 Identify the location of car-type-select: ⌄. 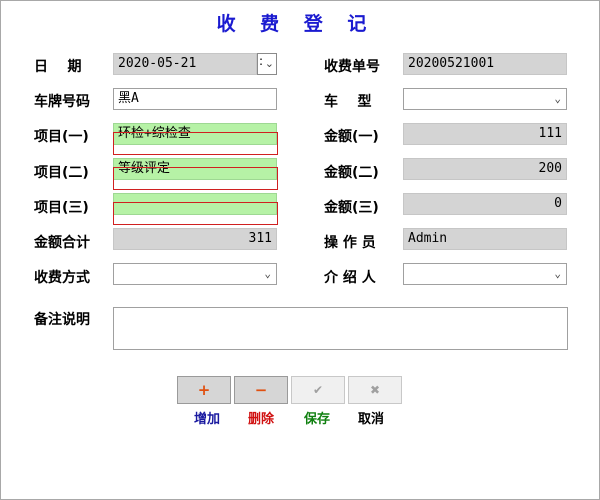
(485, 99).